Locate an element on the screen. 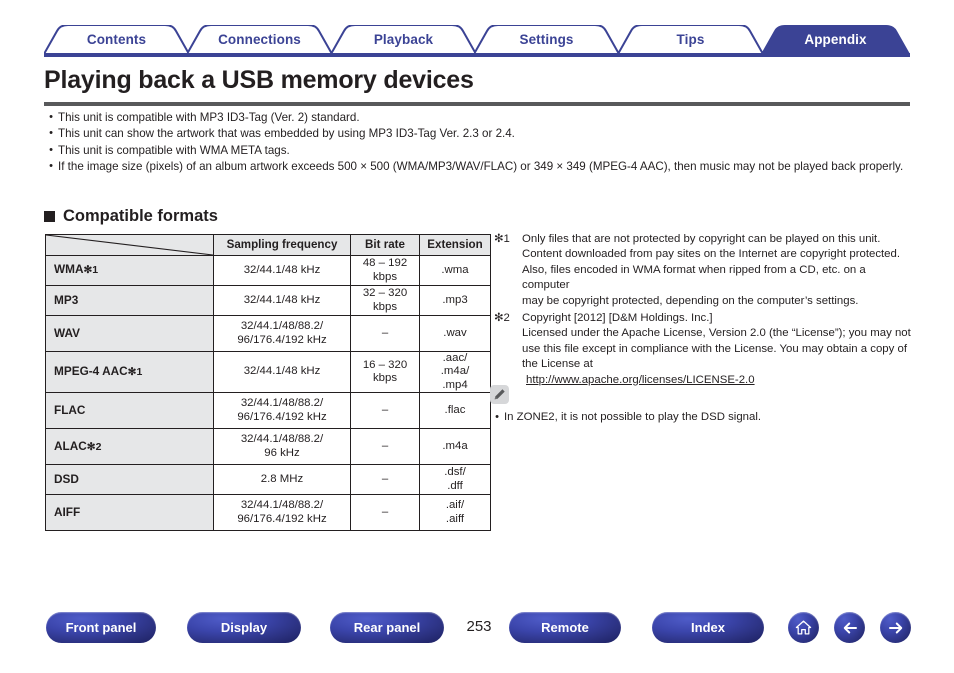  footer-button-label: Remote is located at coordinates (565, 627).